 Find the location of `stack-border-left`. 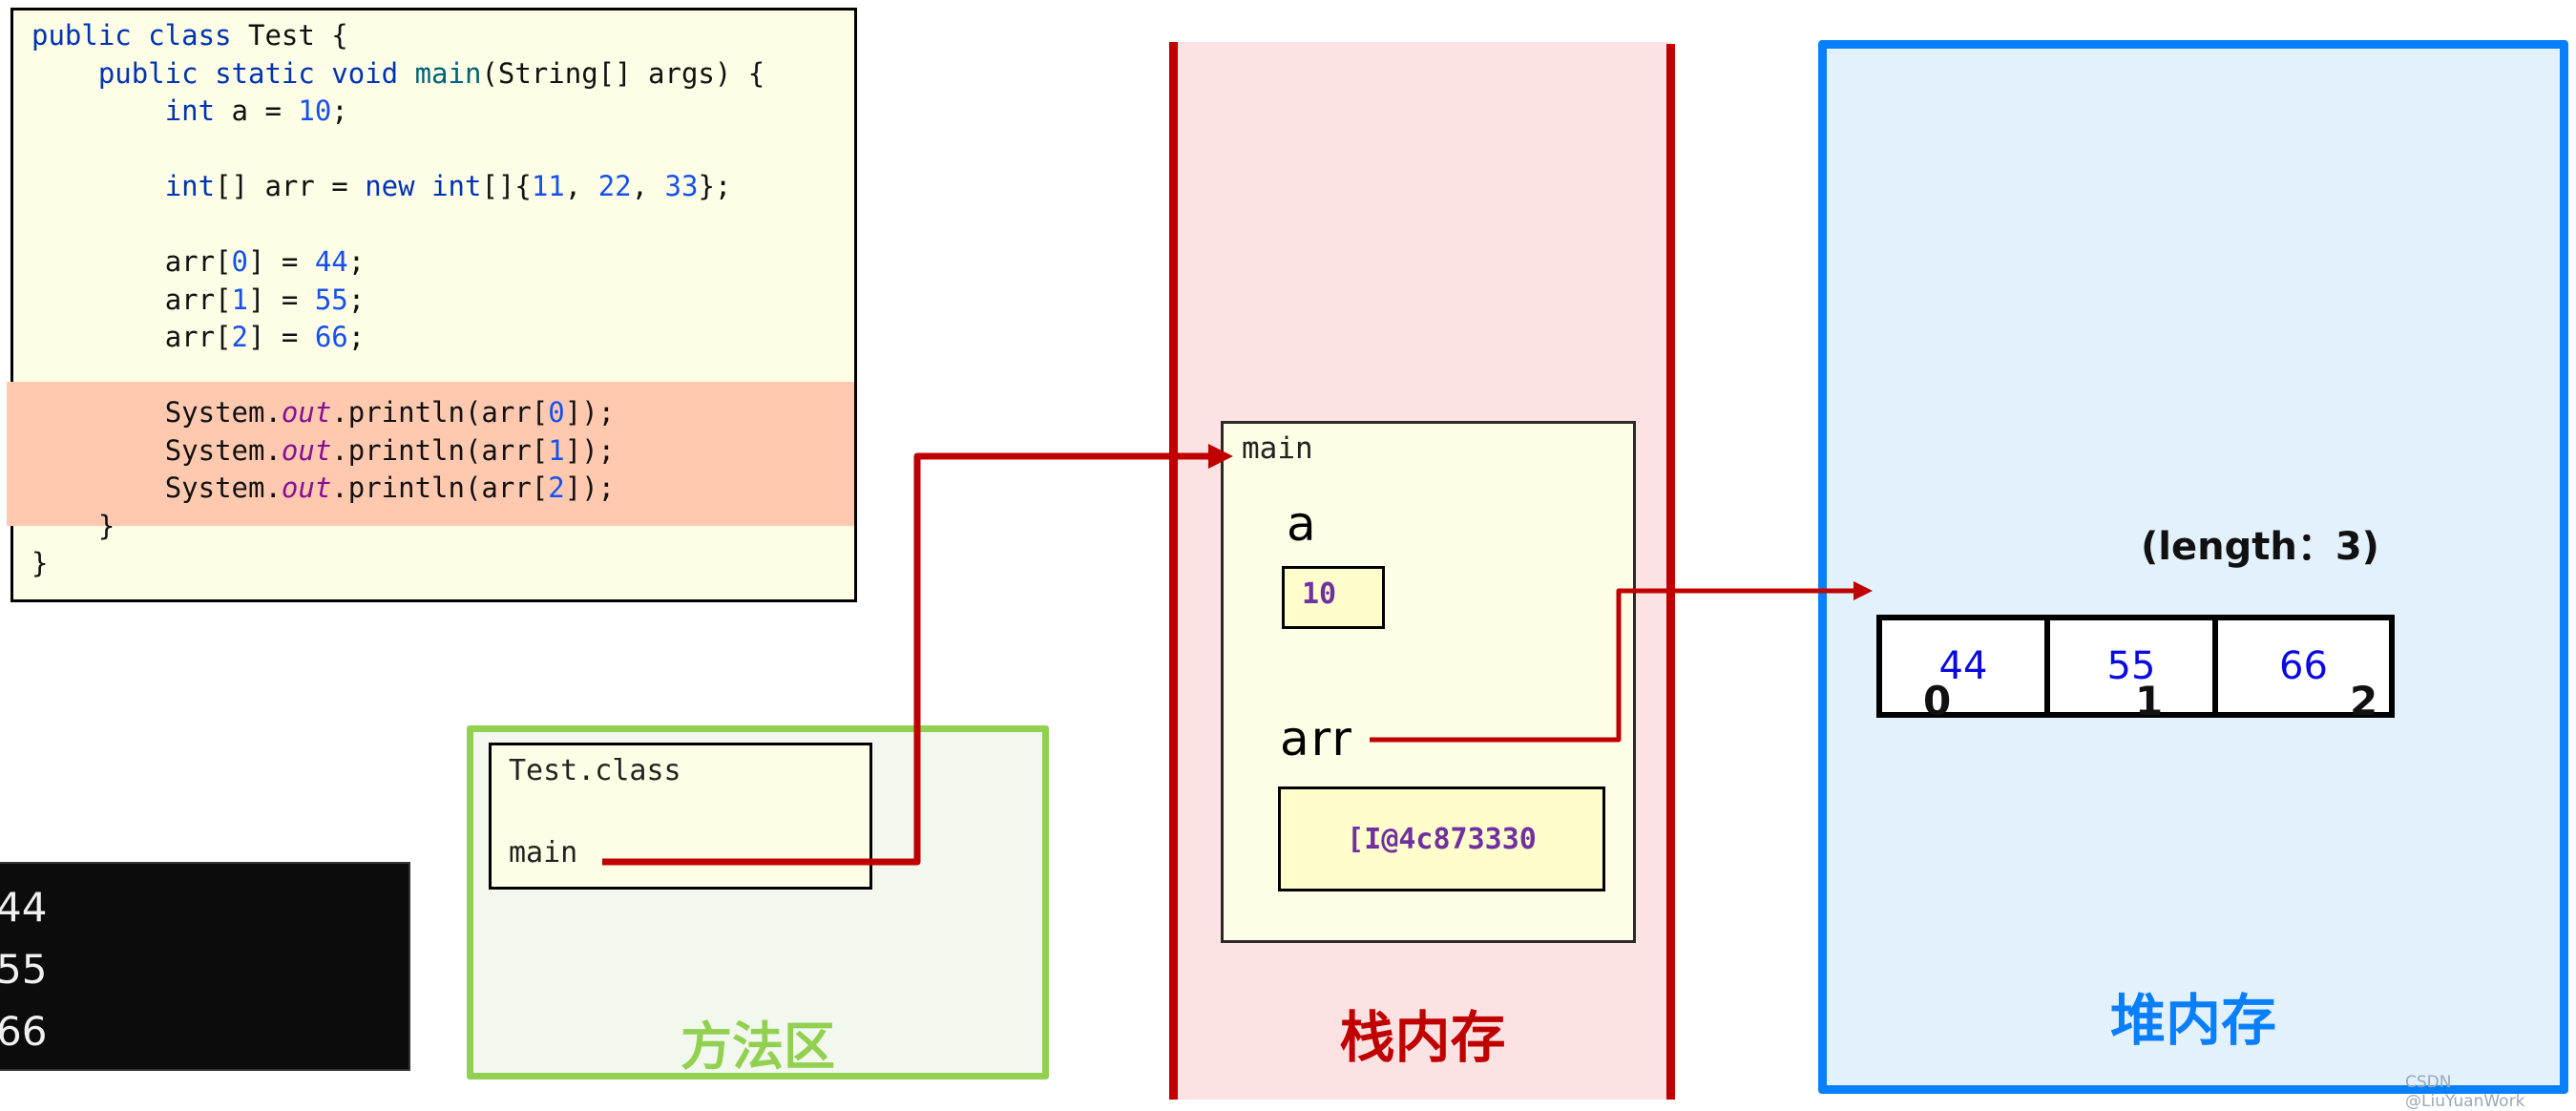

stack-border-left is located at coordinates (1173, 571).